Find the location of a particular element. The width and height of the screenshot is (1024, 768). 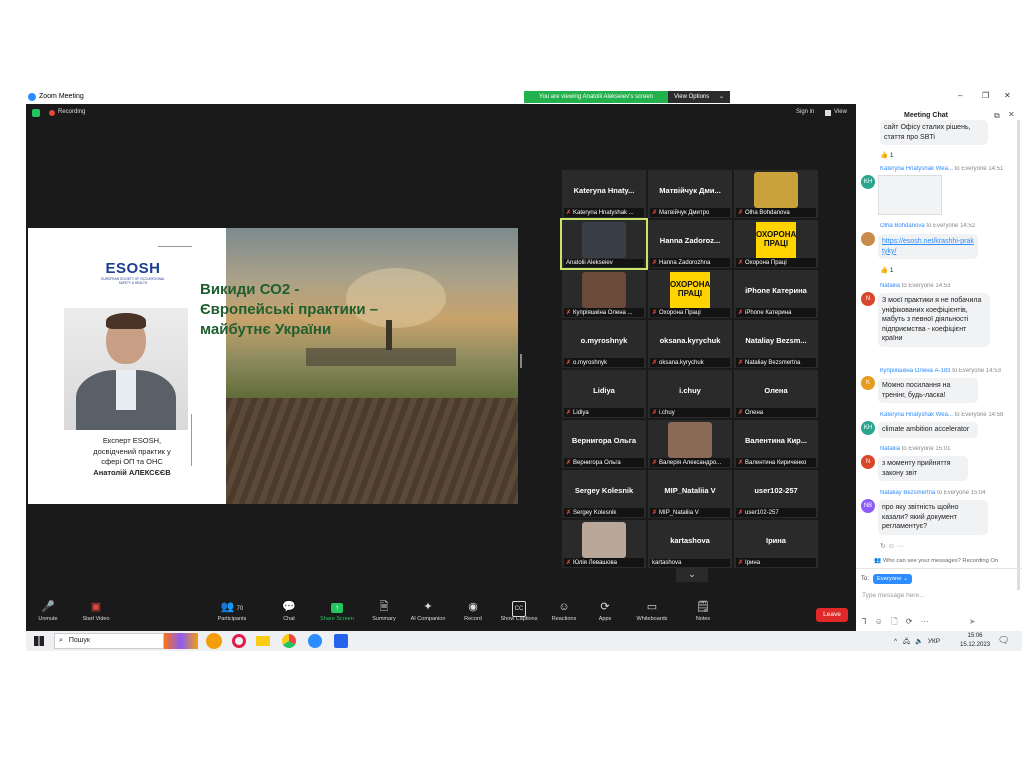

participant-tile: Валентина Кир... ✗ Валентина Кириченко is located at coordinates (776, 444).